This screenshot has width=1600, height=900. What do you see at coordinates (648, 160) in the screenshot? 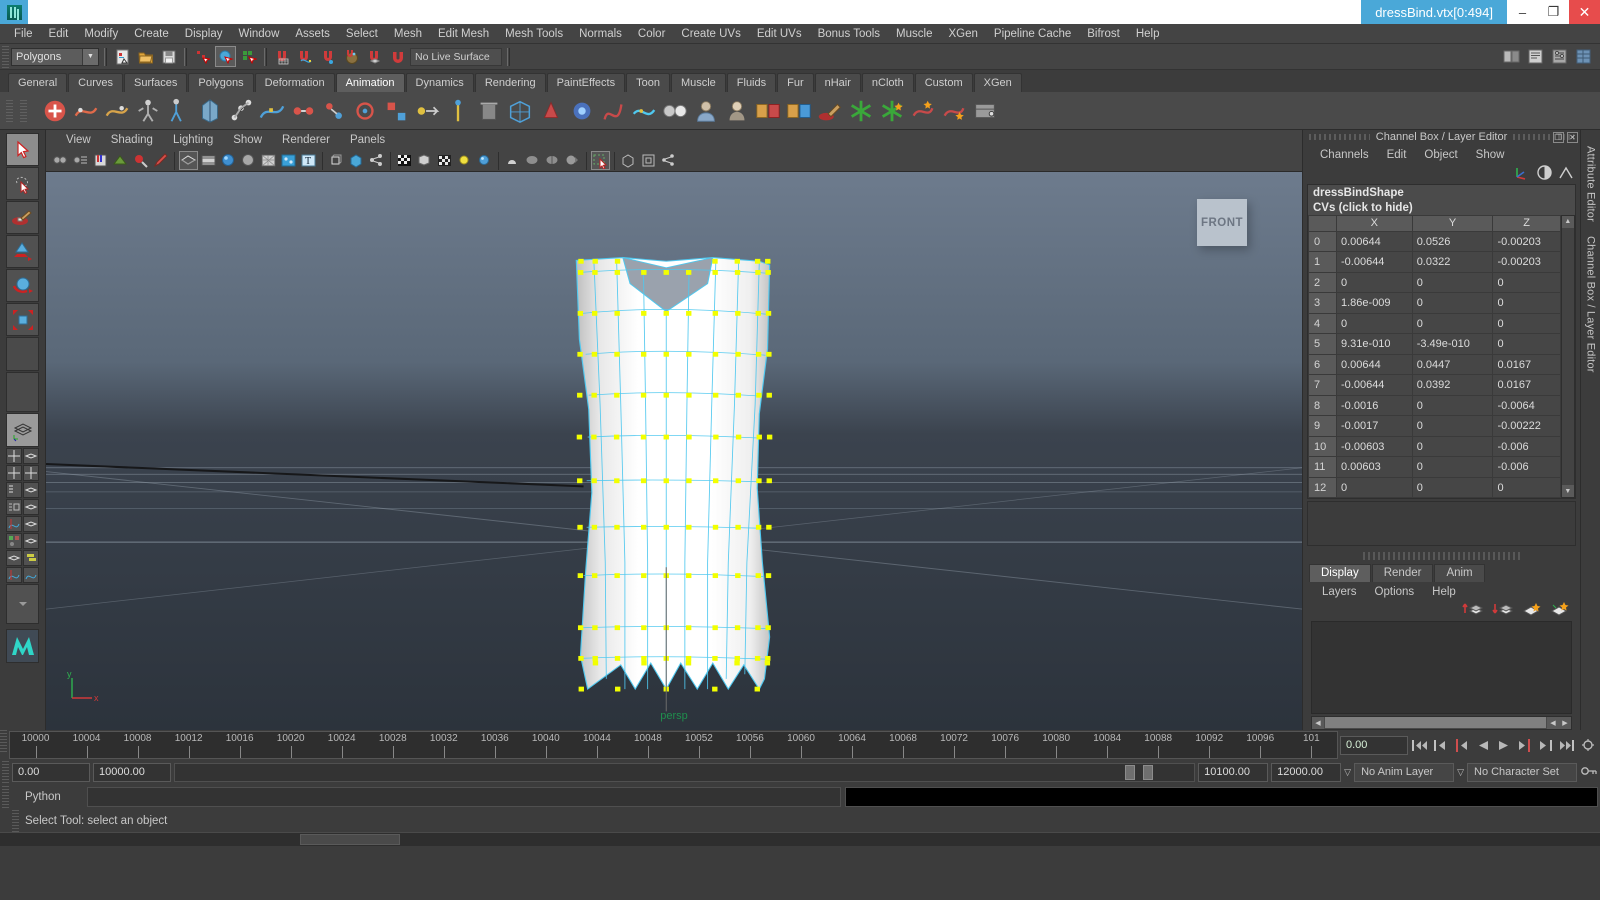
I see `panel-zoom-icon` at bounding box center [648, 160].